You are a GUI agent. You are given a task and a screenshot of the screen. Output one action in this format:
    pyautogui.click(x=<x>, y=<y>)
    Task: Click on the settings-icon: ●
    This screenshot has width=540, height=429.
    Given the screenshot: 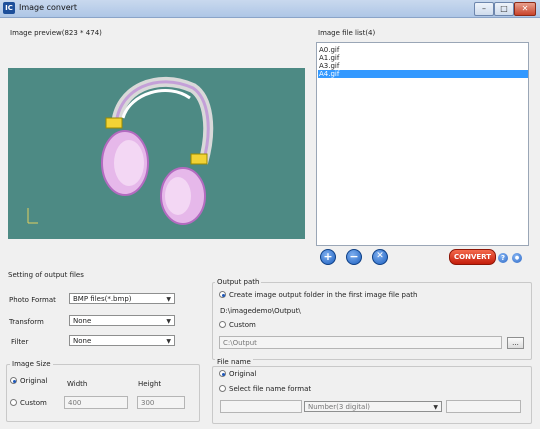 What is the action you would take?
    pyautogui.click(x=517, y=258)
    